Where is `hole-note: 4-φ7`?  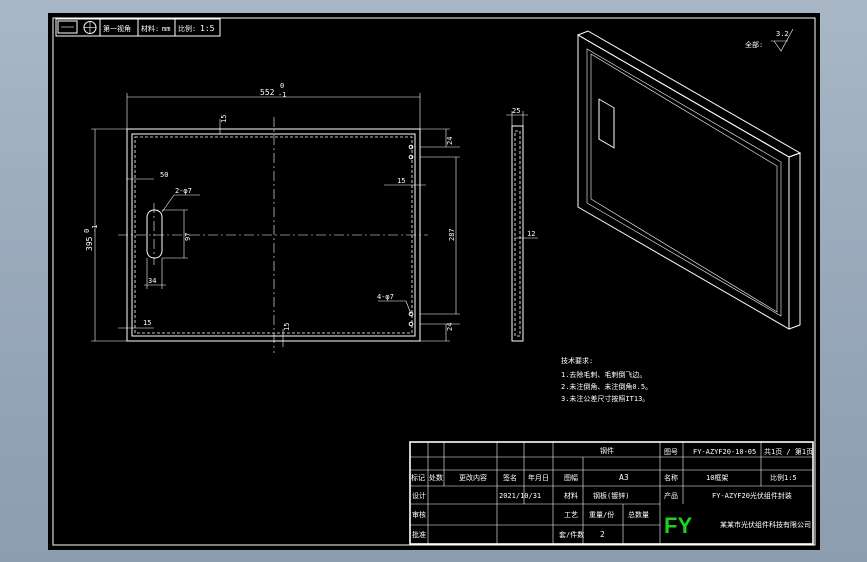
hole-note: 4-φ7 is located at coordinates (385, 297).